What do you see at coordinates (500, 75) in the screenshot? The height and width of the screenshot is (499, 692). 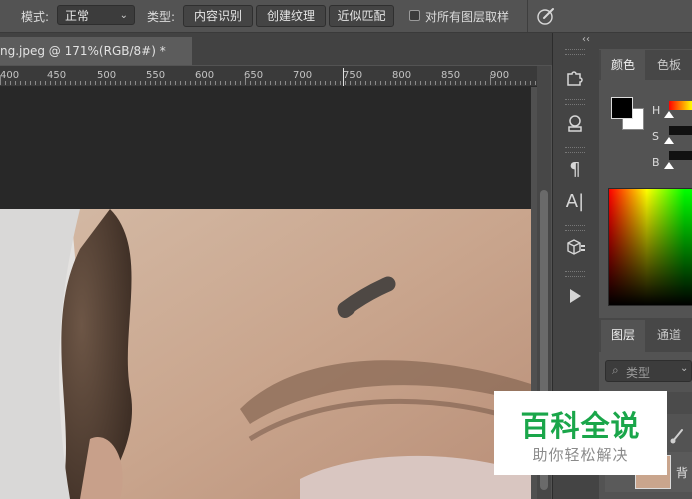 I see `ruler-label: 900` at bounding box center [500, 75].